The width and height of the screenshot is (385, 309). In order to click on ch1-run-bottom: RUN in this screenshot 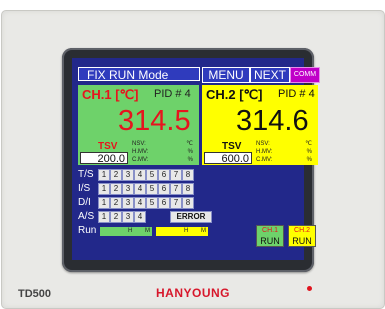, I will do `click(270, 241)`.